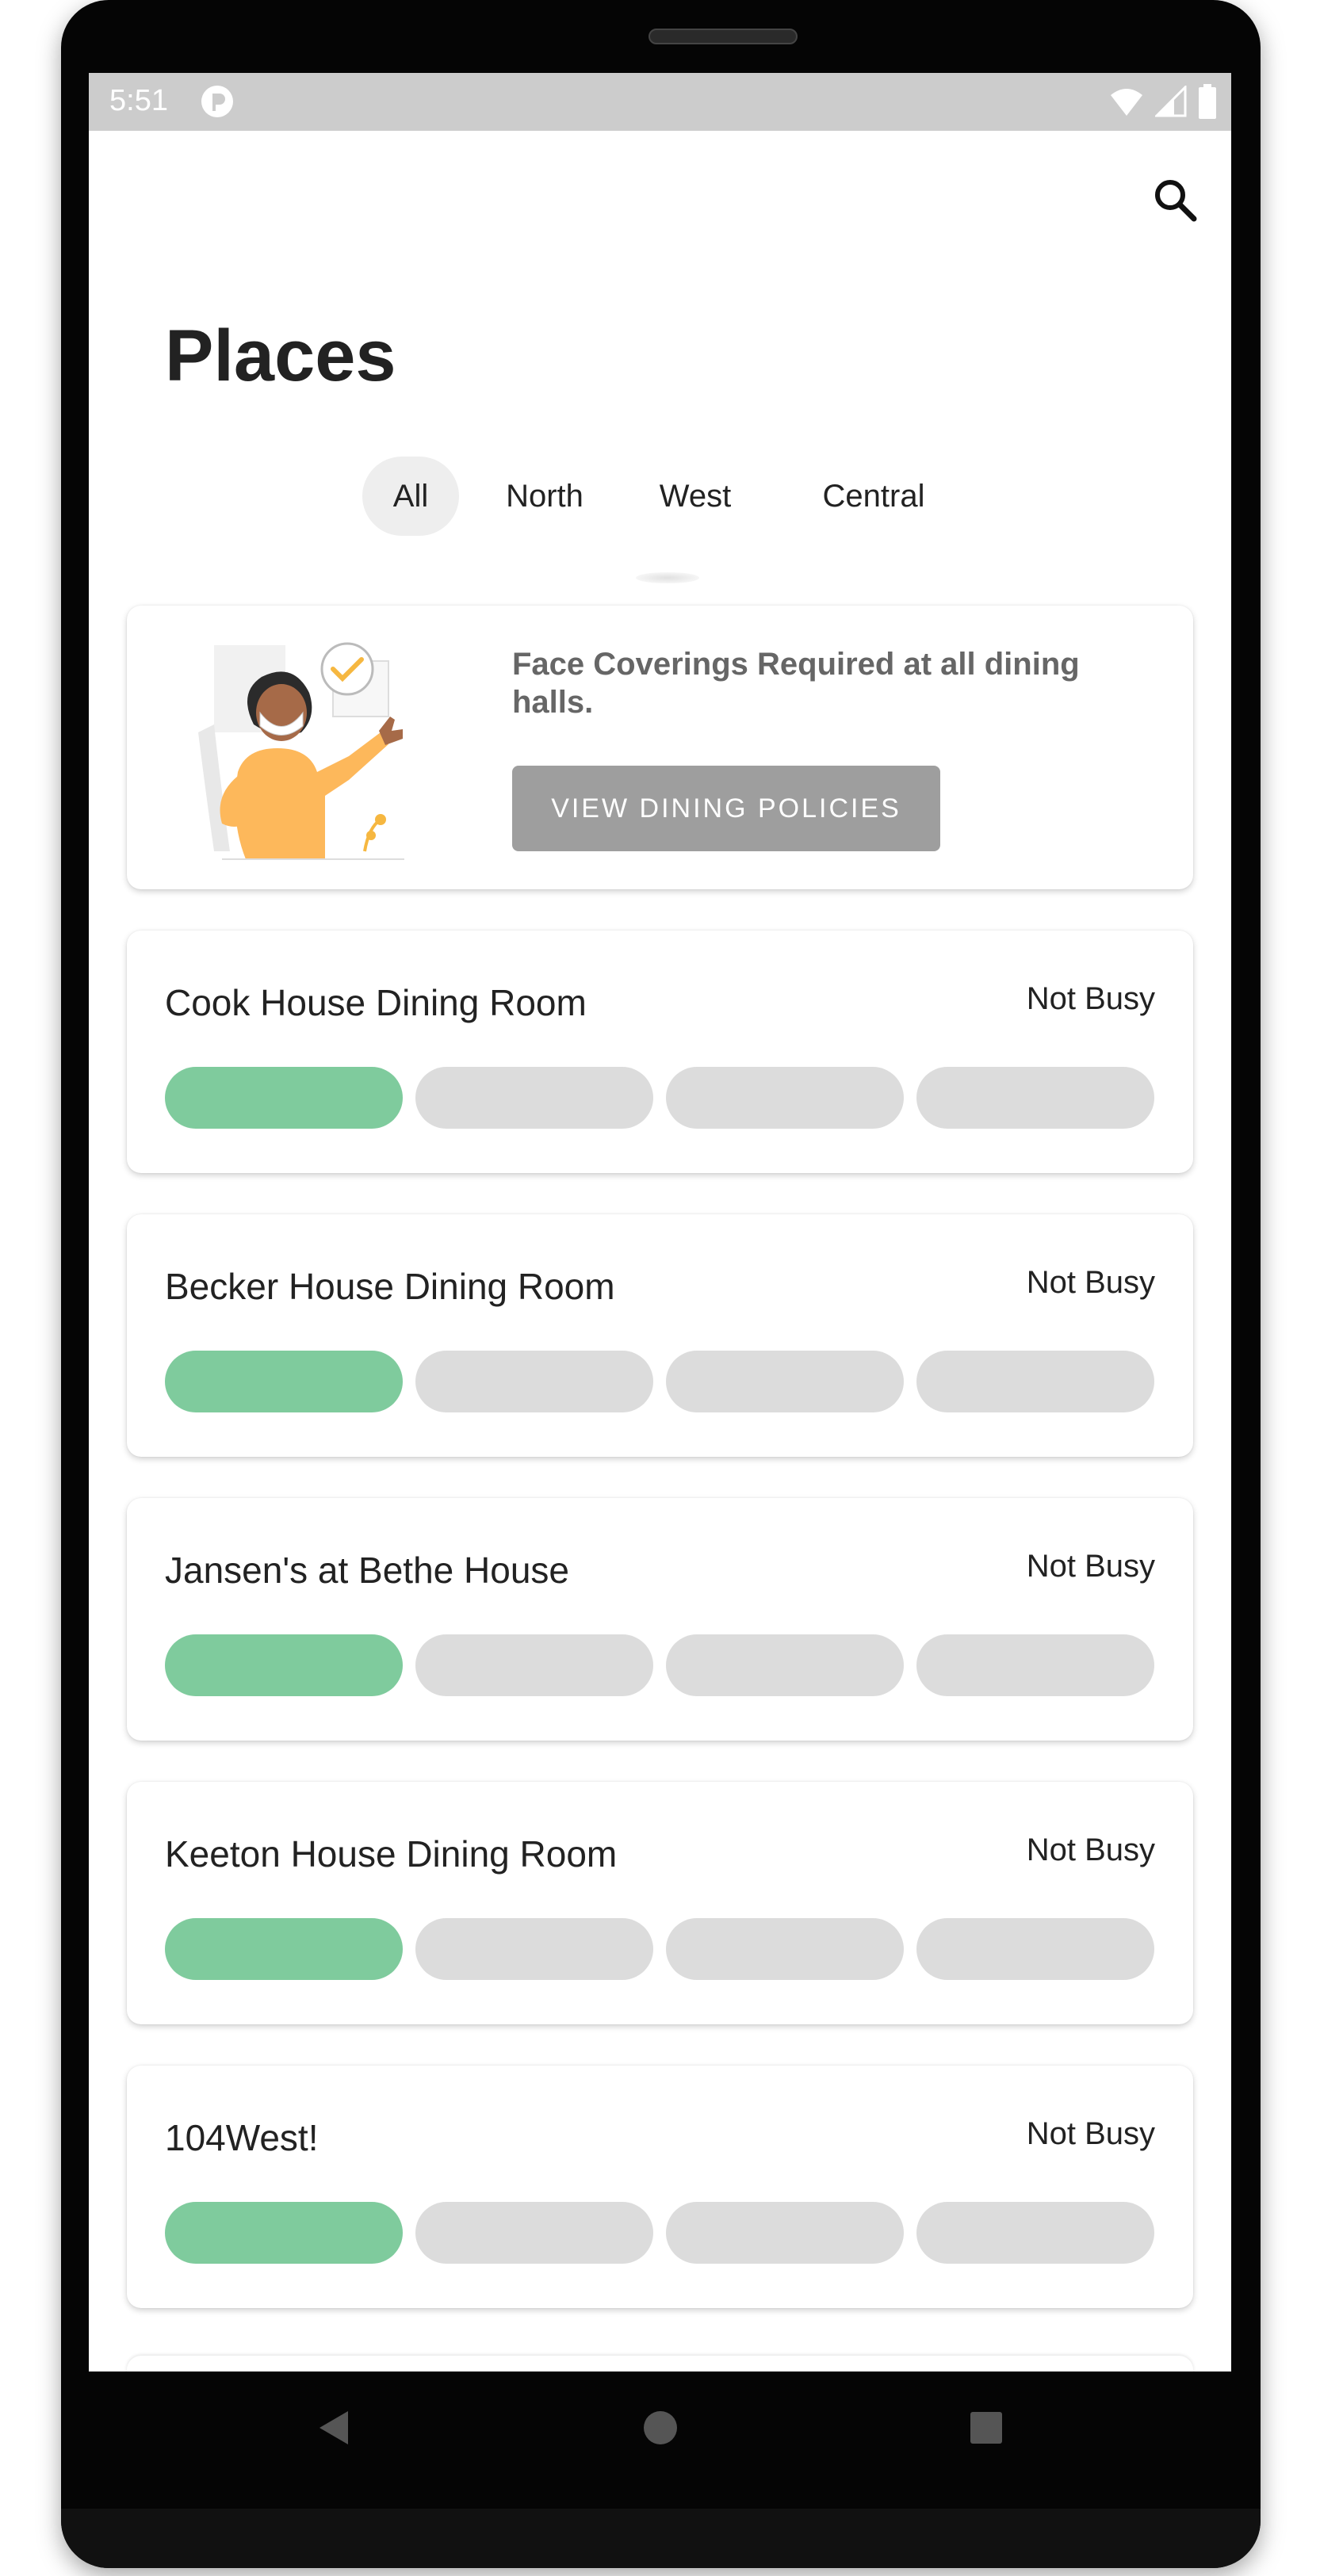 The height and width of the screenshot is (2576, 1320). What do you see at coordinates (660, 1619) in the screenshot?
I see `place-card: Jansen's at Bethe House Not Busy` at bounding box center [660, 1619].